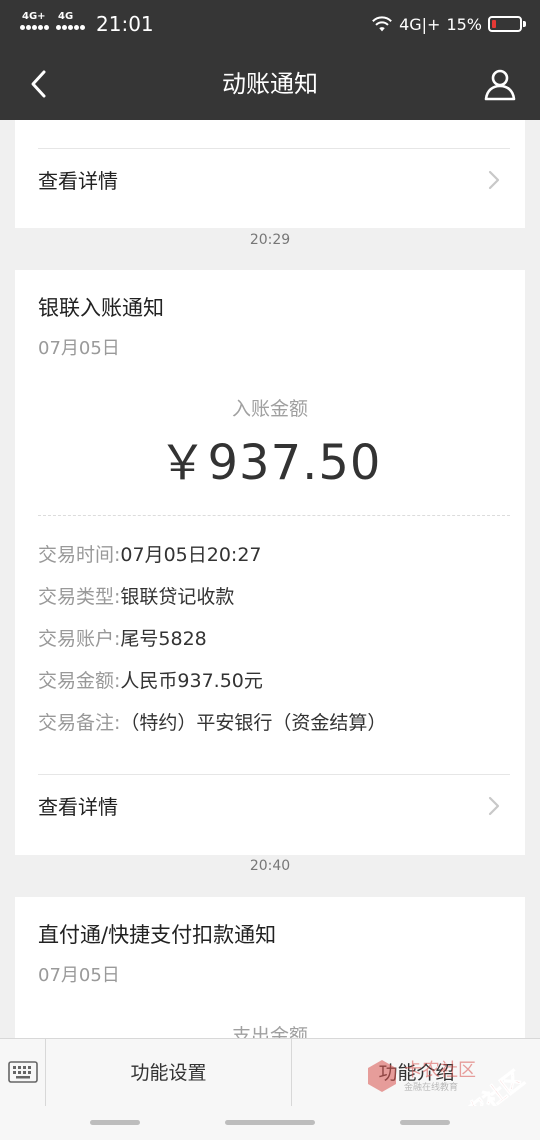  Describe the element at coordinates (270, 463) in the screenshot. I see `amount-value: ￥937.50` at that location.